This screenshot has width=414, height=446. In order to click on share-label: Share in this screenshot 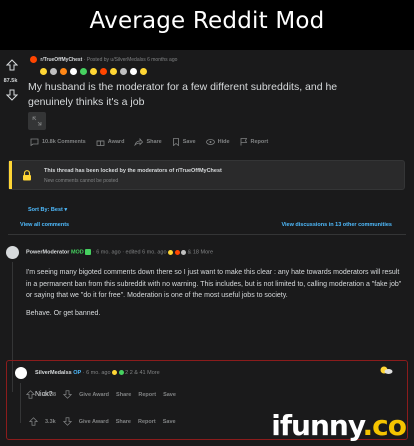, I will do `click(154, 142)`.